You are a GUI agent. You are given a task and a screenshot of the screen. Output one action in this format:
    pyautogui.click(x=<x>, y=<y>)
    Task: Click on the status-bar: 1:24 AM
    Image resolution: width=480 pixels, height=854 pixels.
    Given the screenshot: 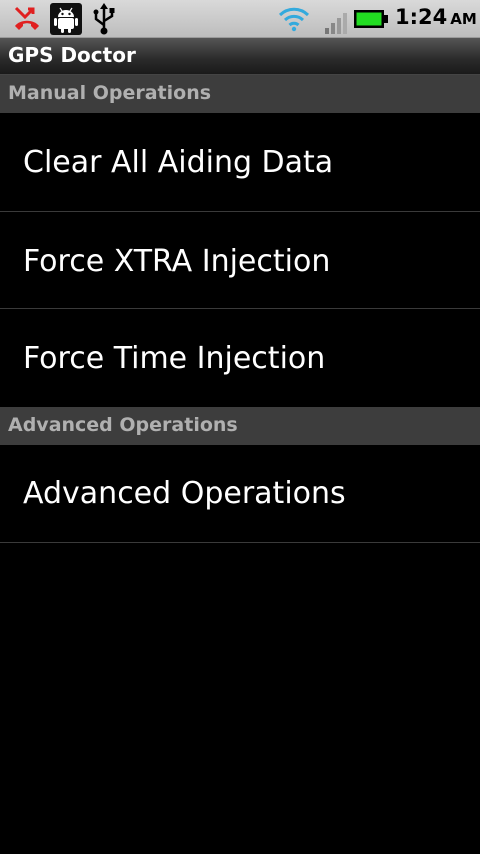 What is the action you would take?
    pyautogui.click(x=240, y=19)
    